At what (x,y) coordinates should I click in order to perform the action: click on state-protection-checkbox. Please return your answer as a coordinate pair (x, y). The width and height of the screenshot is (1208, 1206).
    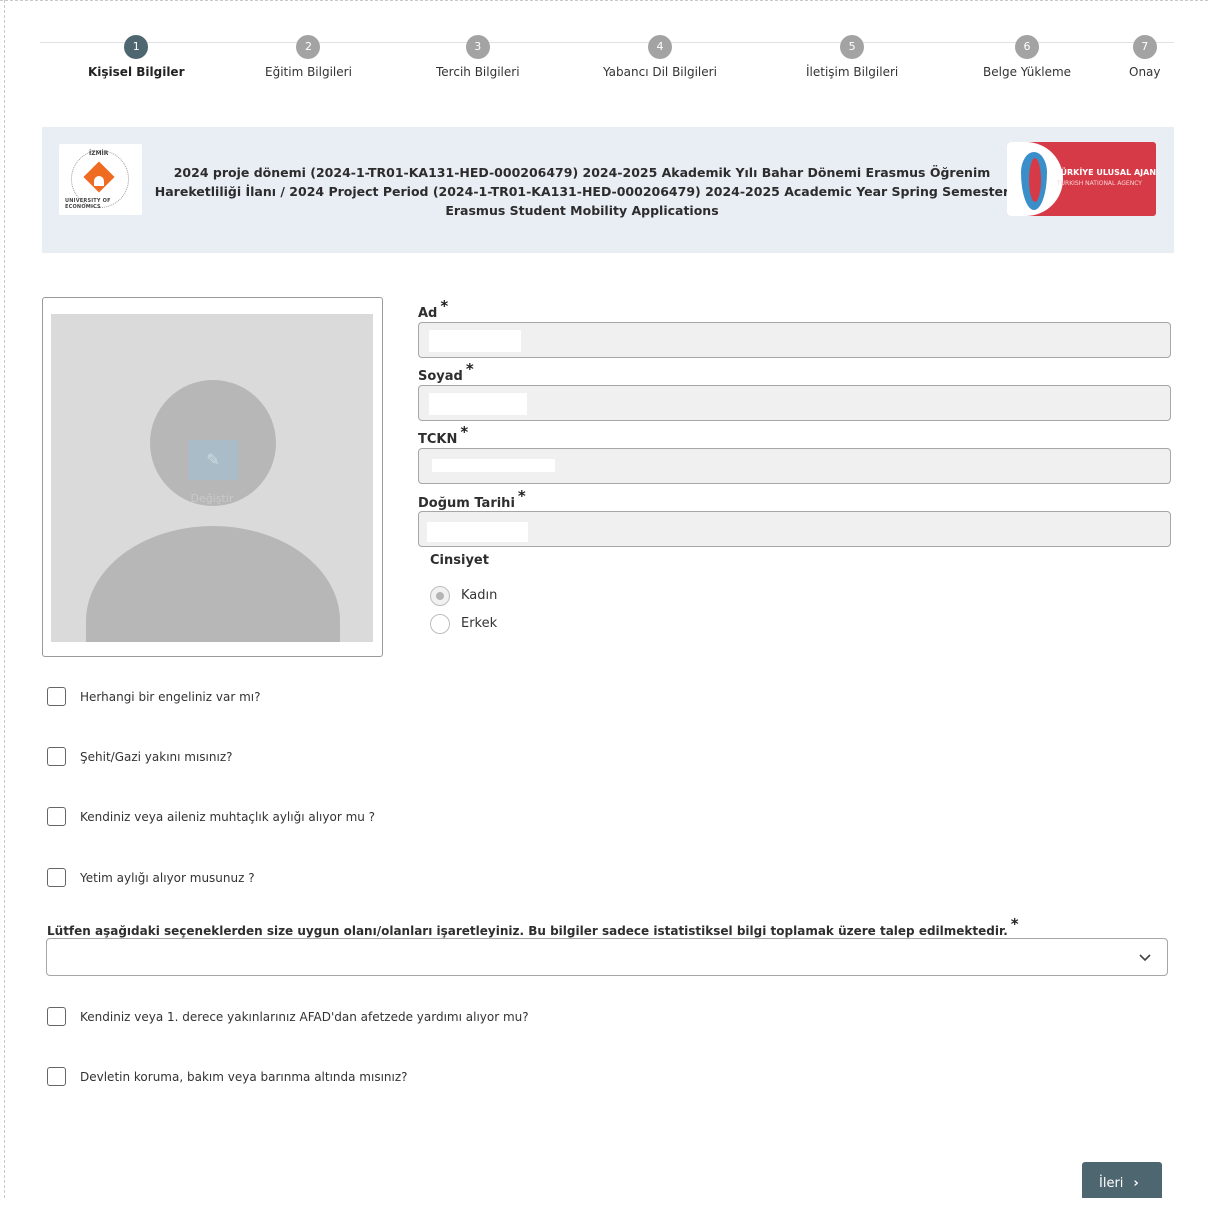
    Looking at the image, I should click on (56, 1076).